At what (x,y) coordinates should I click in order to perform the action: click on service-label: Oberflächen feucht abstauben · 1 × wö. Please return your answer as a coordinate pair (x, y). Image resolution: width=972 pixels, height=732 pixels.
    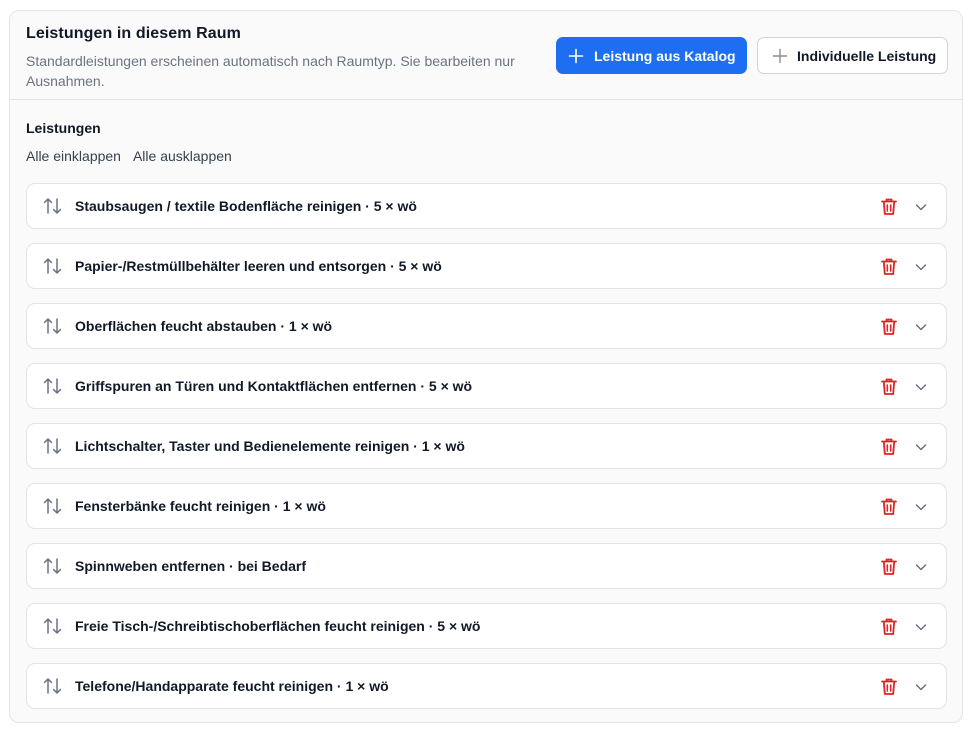
    Looking at the image, I should click on (204, 326).